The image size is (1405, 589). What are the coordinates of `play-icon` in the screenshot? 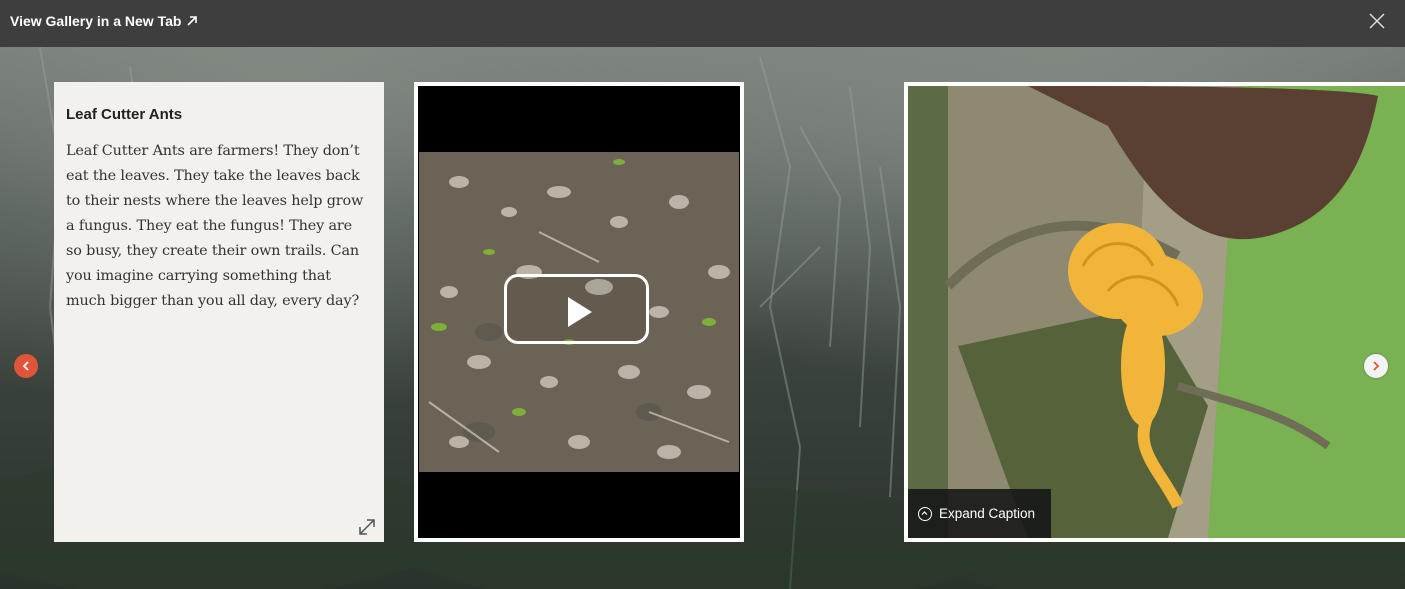 It's located at (580, 312).